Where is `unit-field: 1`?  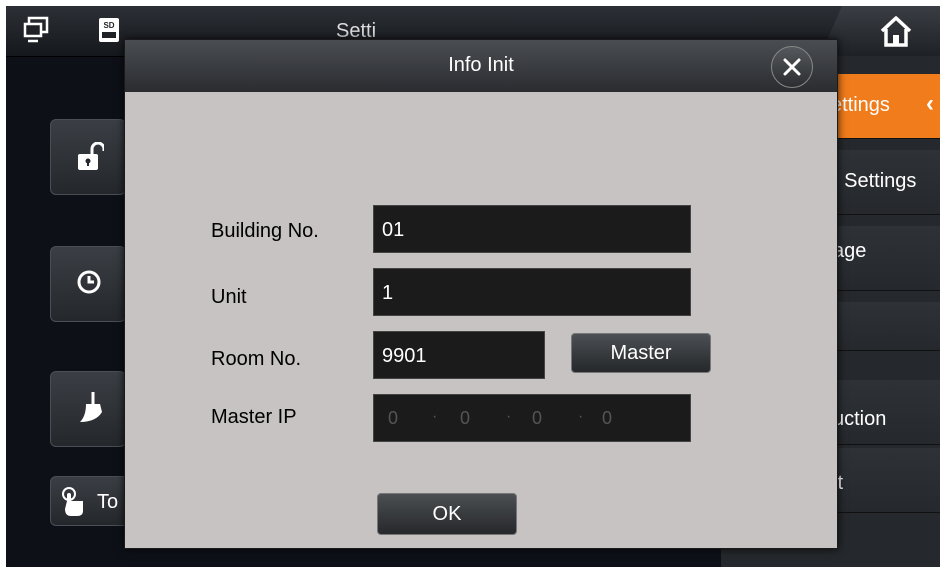 unit-field: 1 is located at coordinates (532, 292).